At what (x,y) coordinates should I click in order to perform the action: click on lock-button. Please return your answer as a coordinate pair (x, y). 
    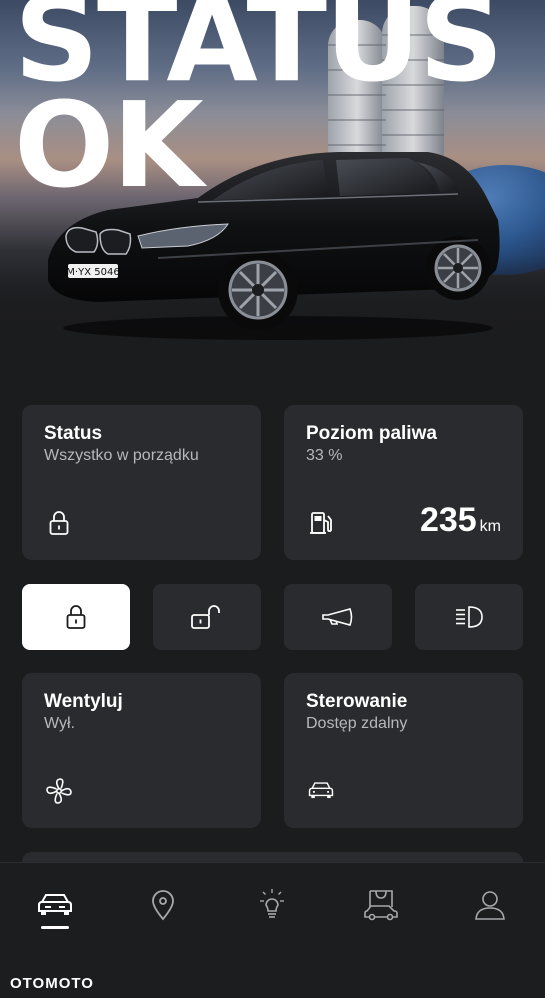
    Looking at the image, I should click on (76, 617).